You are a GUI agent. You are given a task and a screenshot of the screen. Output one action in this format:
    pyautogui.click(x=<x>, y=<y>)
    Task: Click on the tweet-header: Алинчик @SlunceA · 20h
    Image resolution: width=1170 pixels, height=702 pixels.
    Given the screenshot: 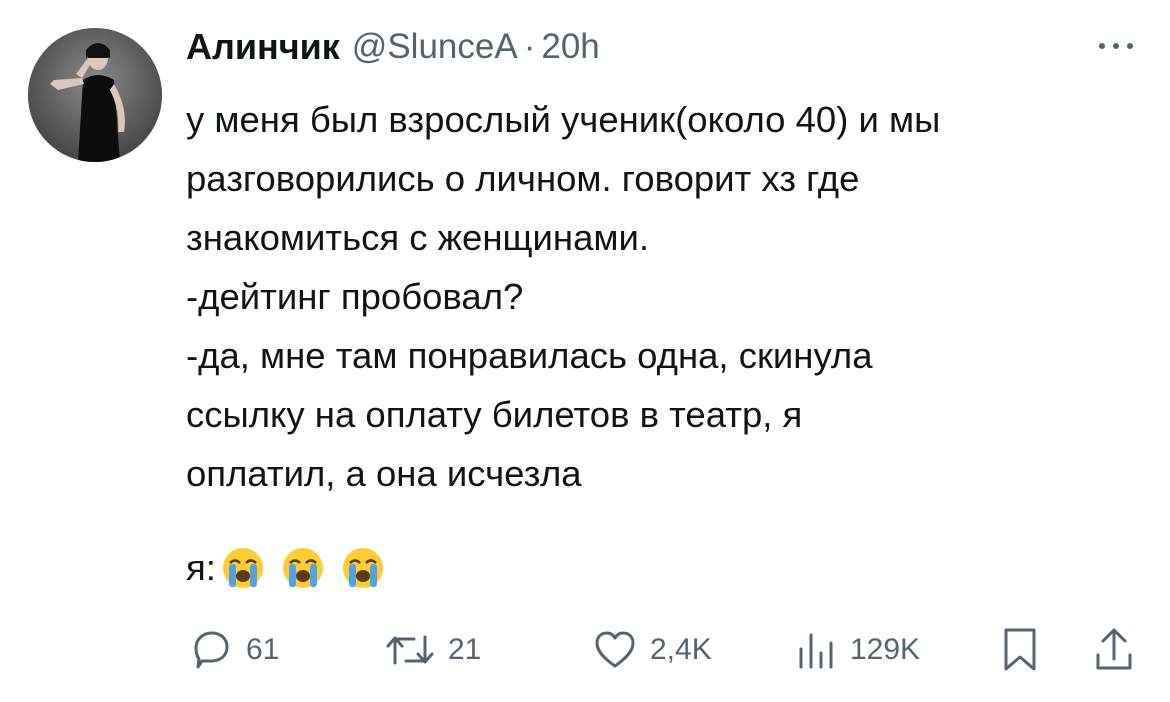 What is the action you would take?
    pyautogui.click(x=393, y=47)
    